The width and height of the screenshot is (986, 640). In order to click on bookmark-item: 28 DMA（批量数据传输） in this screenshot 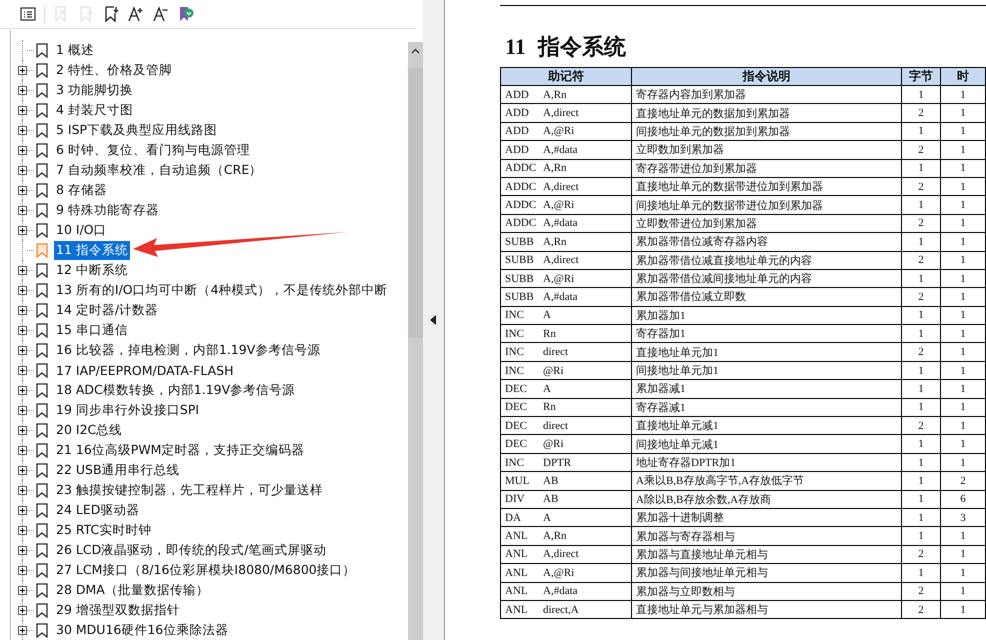, I will do `click(132, 590)`.